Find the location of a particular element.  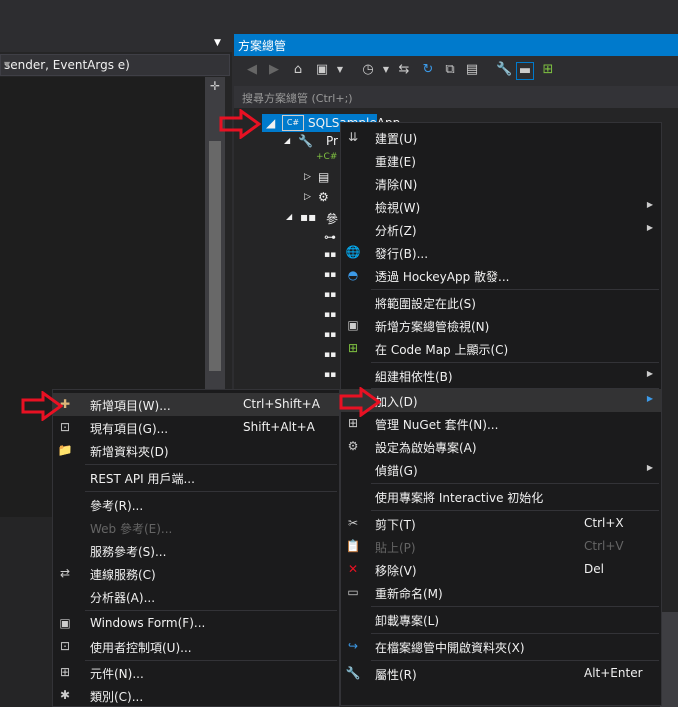

menu-item-clean: 清除(N) is located at coordinates (501, 183).